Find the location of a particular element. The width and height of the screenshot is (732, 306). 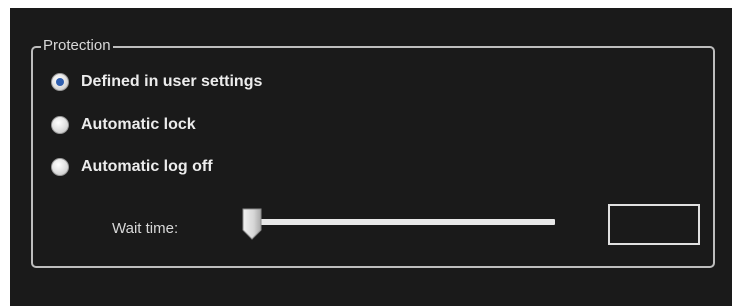

radio-automatic-lock: Automatic lock is located at coordinates (123, 125).